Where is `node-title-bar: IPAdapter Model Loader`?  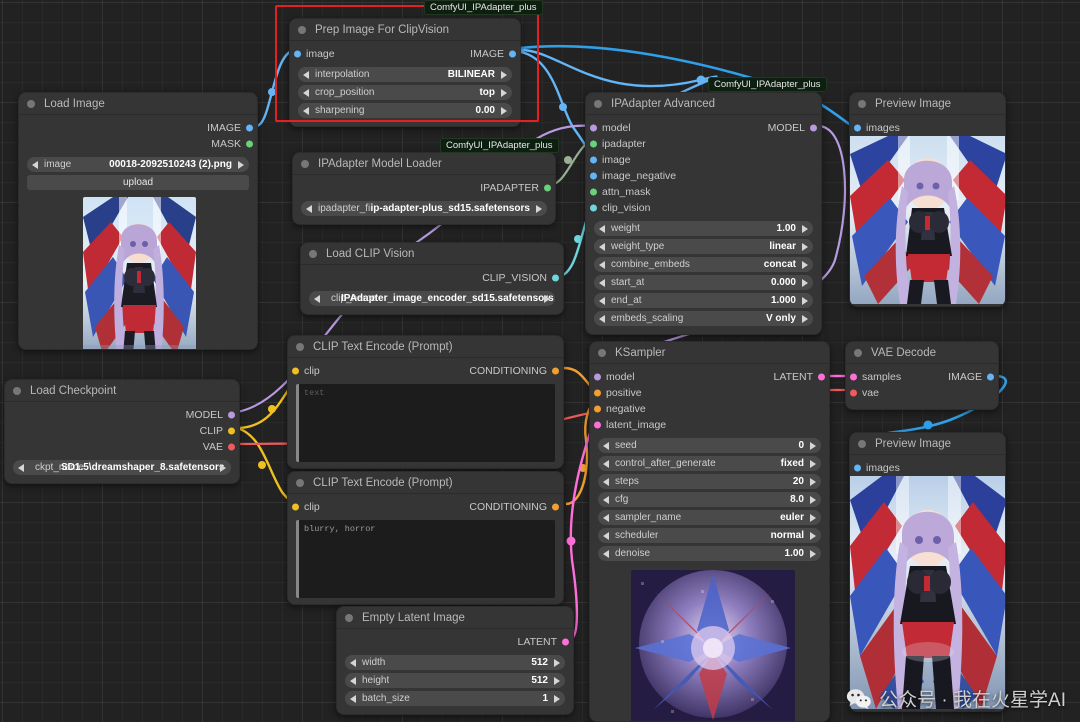 node-title-bar: IPAdapter Model Loader is located at coordinates (424, 164).